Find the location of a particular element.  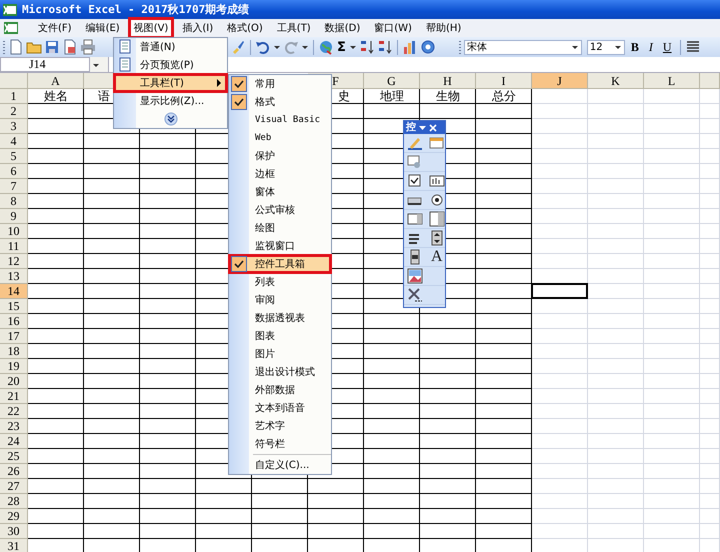

menu-item: 保护 is located at coordinates (280, 156).